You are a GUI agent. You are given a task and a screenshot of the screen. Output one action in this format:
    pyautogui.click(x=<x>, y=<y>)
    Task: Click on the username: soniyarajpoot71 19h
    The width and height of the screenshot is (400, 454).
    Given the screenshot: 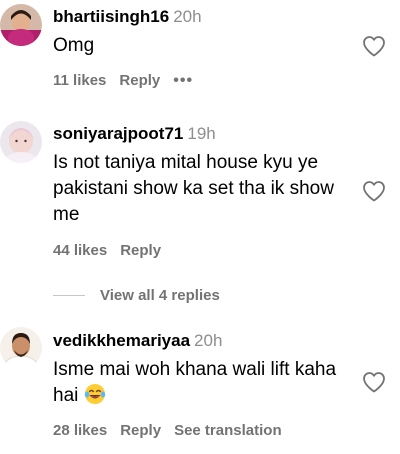 What is the action you would take?
    pyautogui.click(x=134, y=134)
    